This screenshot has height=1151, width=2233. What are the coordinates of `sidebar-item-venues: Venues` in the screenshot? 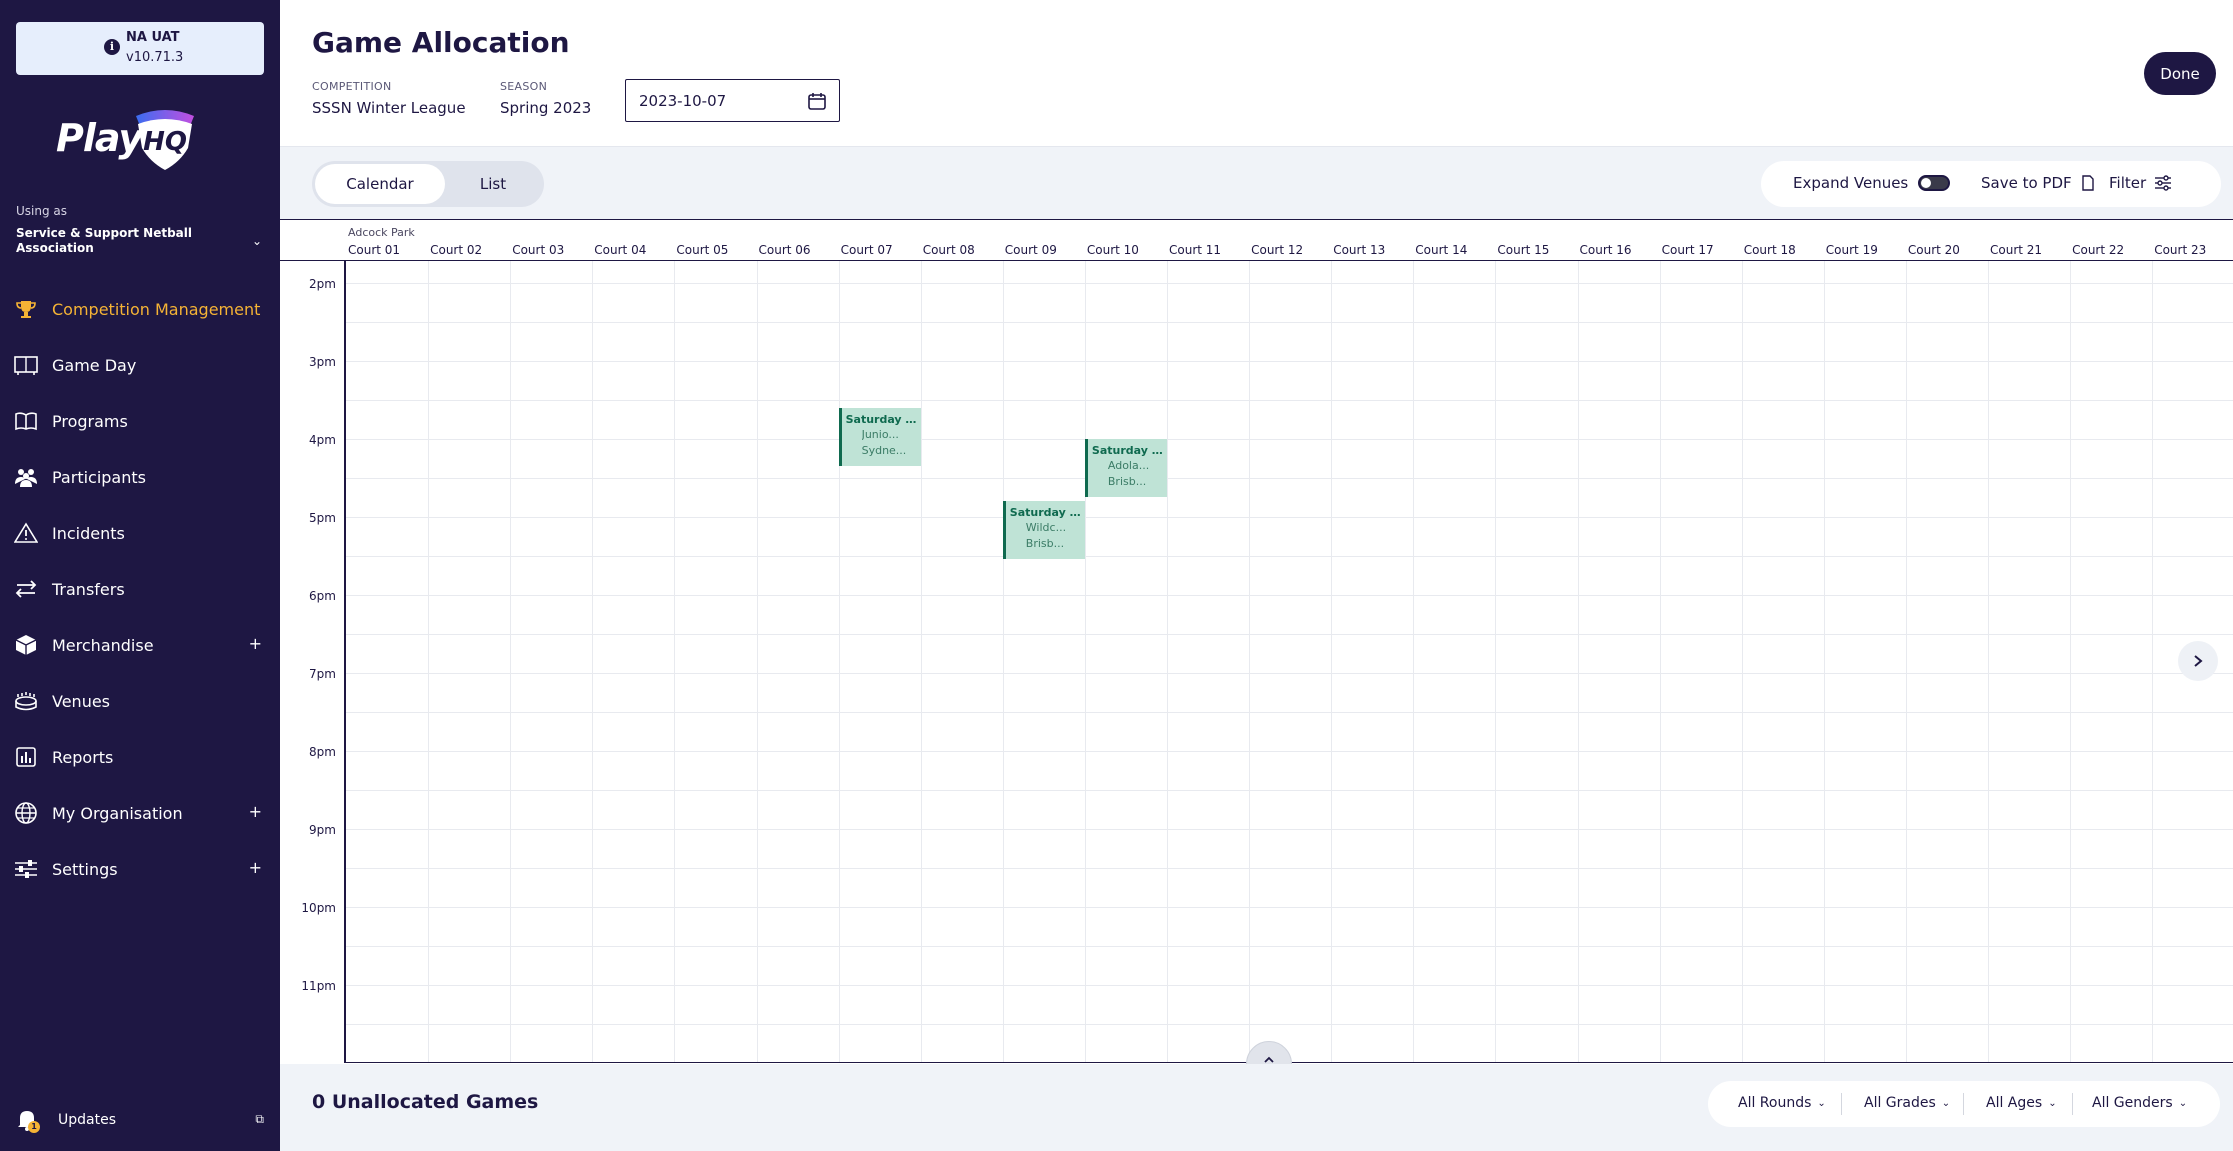 It's located at (145, 701).